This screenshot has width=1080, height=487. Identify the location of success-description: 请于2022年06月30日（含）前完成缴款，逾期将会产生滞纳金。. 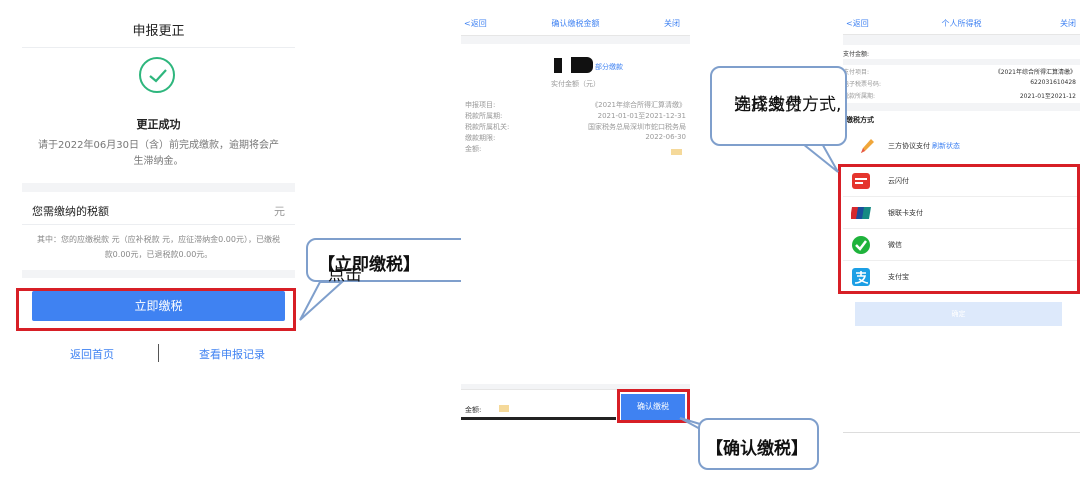
(158, 153).